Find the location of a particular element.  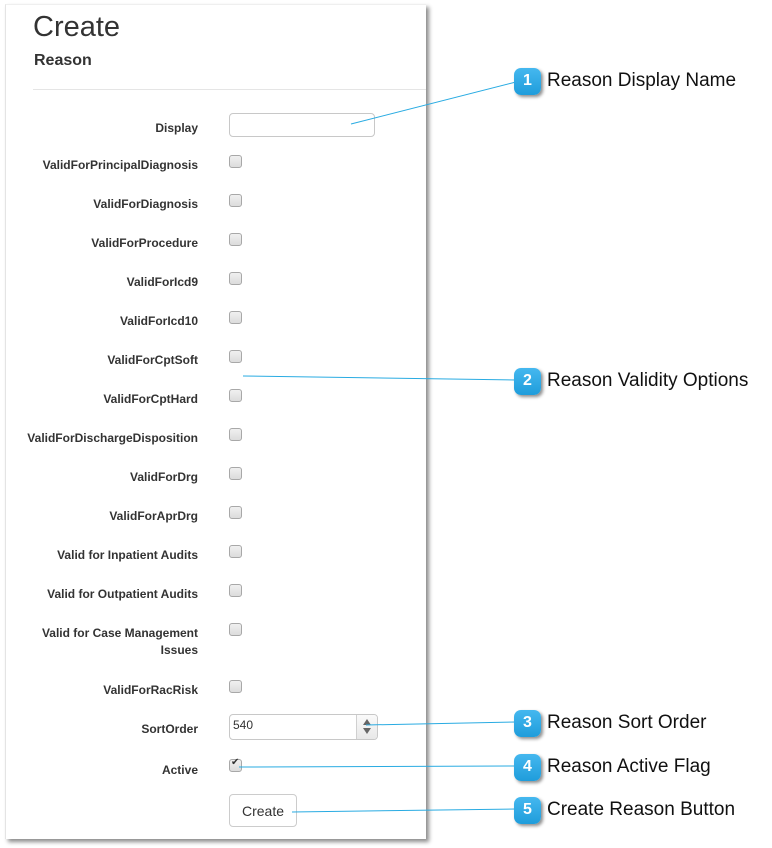

callout-4: 4 Reason Active Flag is located at coordinates (612, 767).